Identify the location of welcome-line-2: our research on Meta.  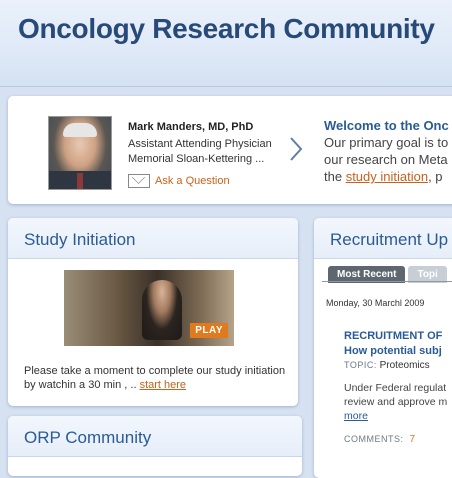
(386, 159).